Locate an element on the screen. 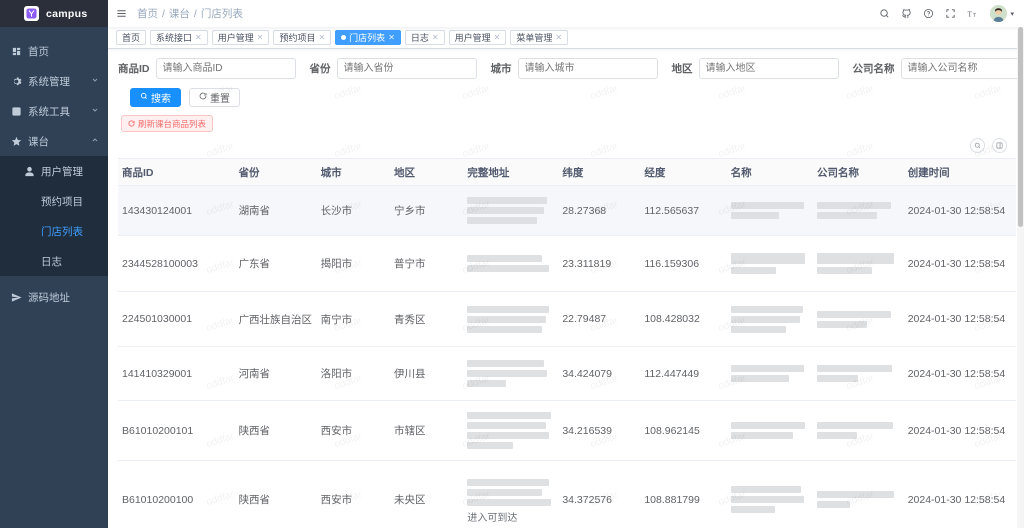  tab-menu-management: 菜单管理 ✕ is located at coordinates (539, 37).